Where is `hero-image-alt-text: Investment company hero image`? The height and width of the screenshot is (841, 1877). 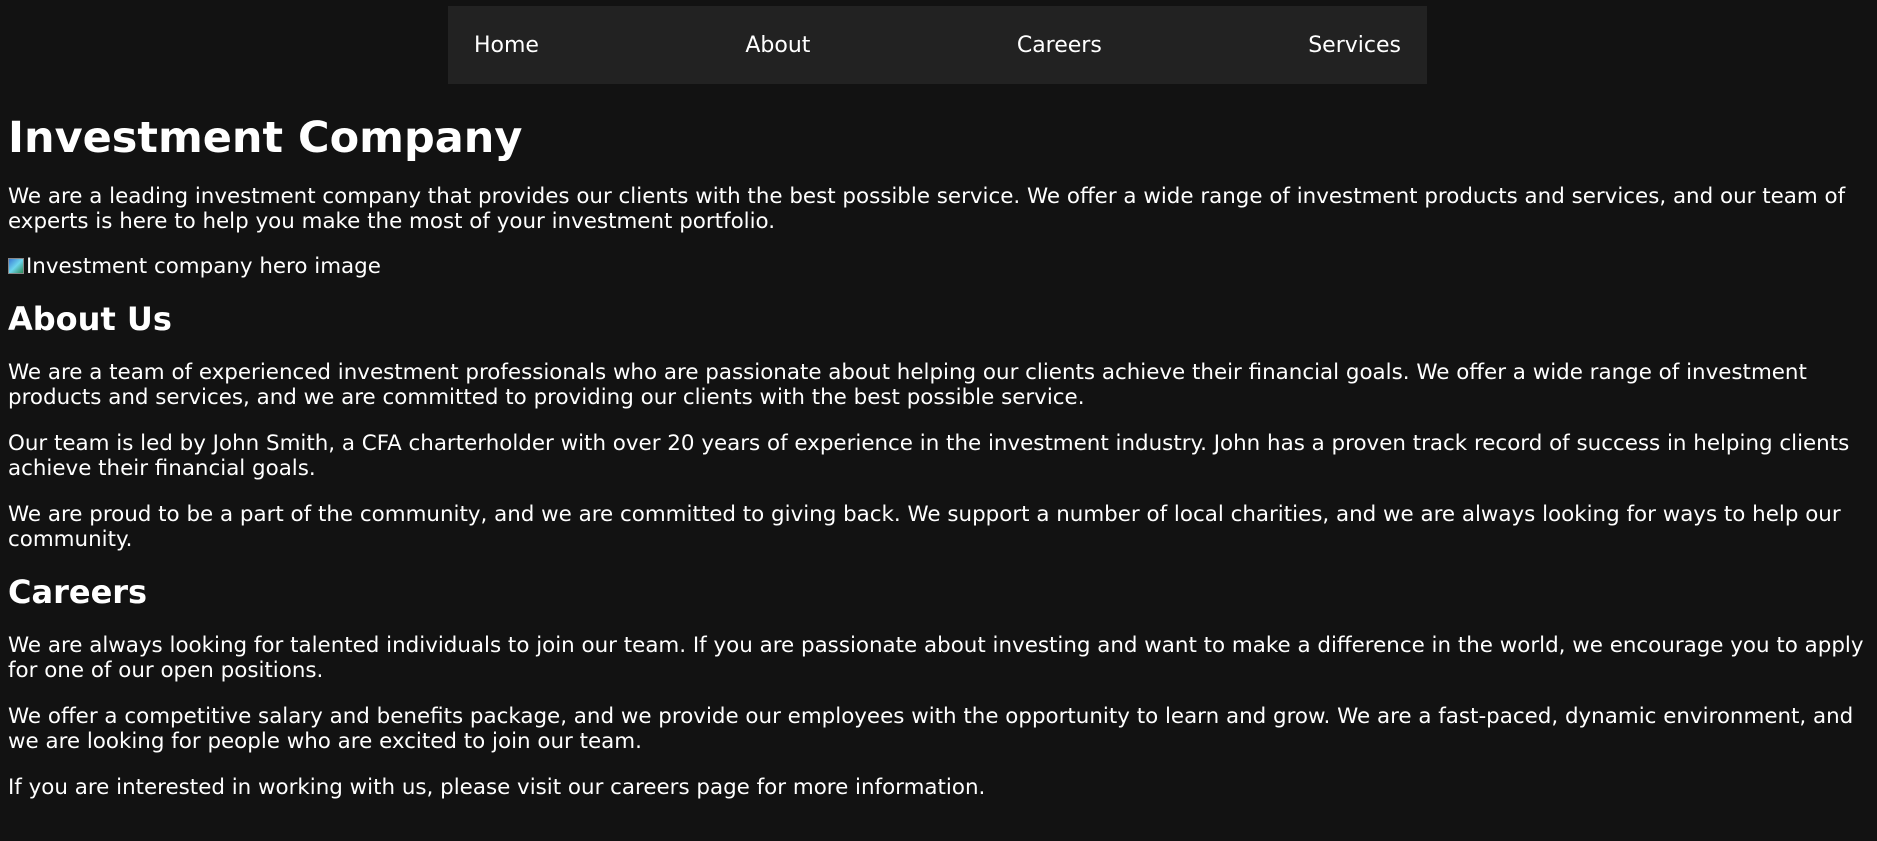
hero-image-alt-text: Investment company hero image is located at coordinates (203, 266).